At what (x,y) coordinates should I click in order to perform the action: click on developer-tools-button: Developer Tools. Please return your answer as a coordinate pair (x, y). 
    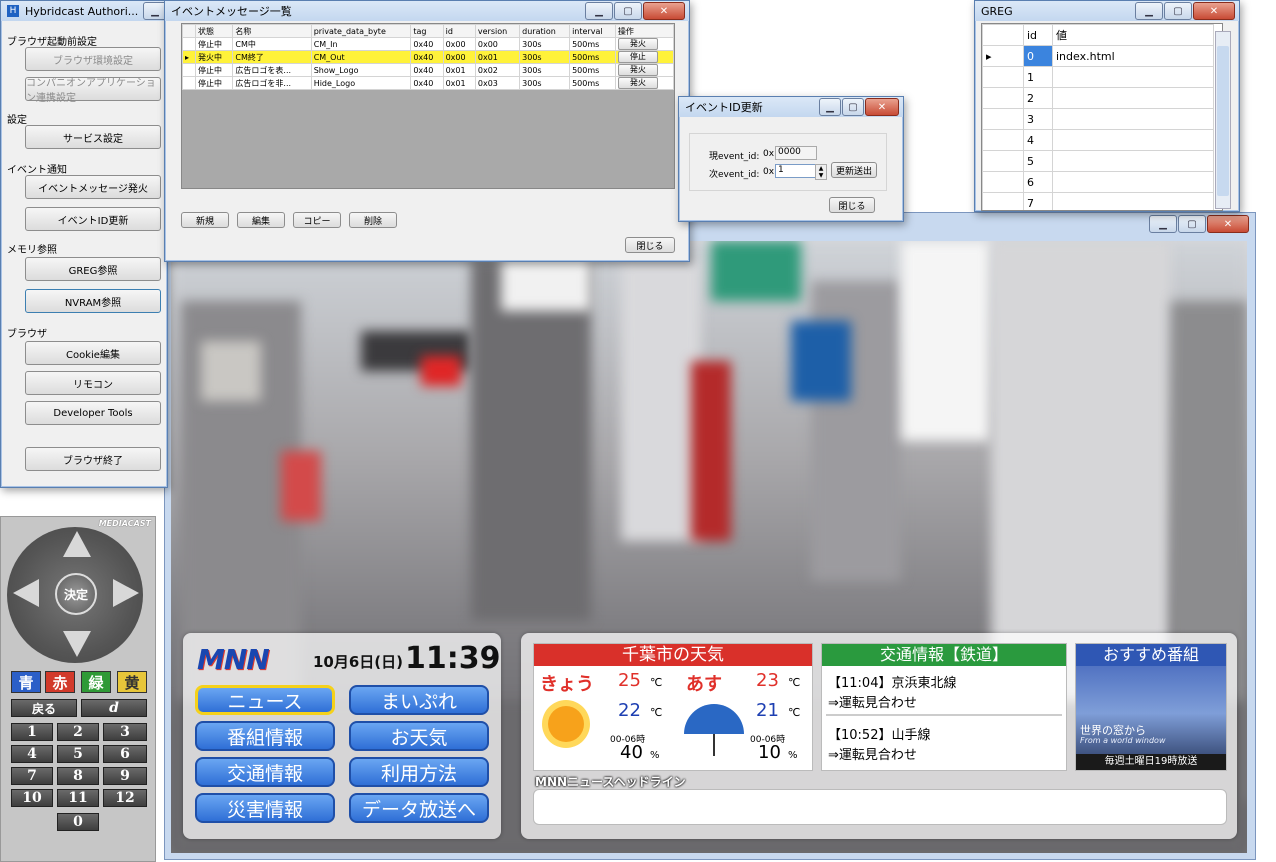
    Looking at the image, I should click on (93, 413).